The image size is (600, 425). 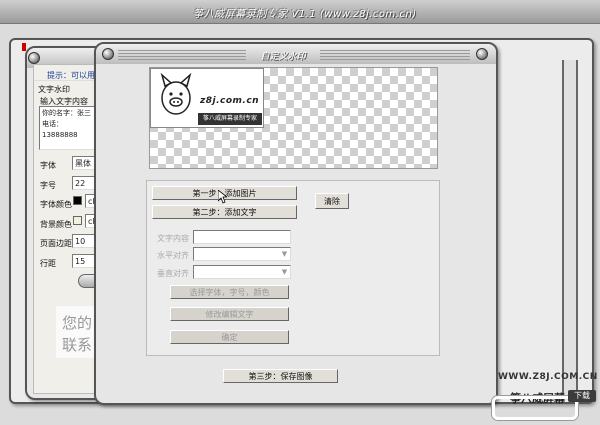 I want to click on margin-label: 页面边距, so click(x=56, y=243).